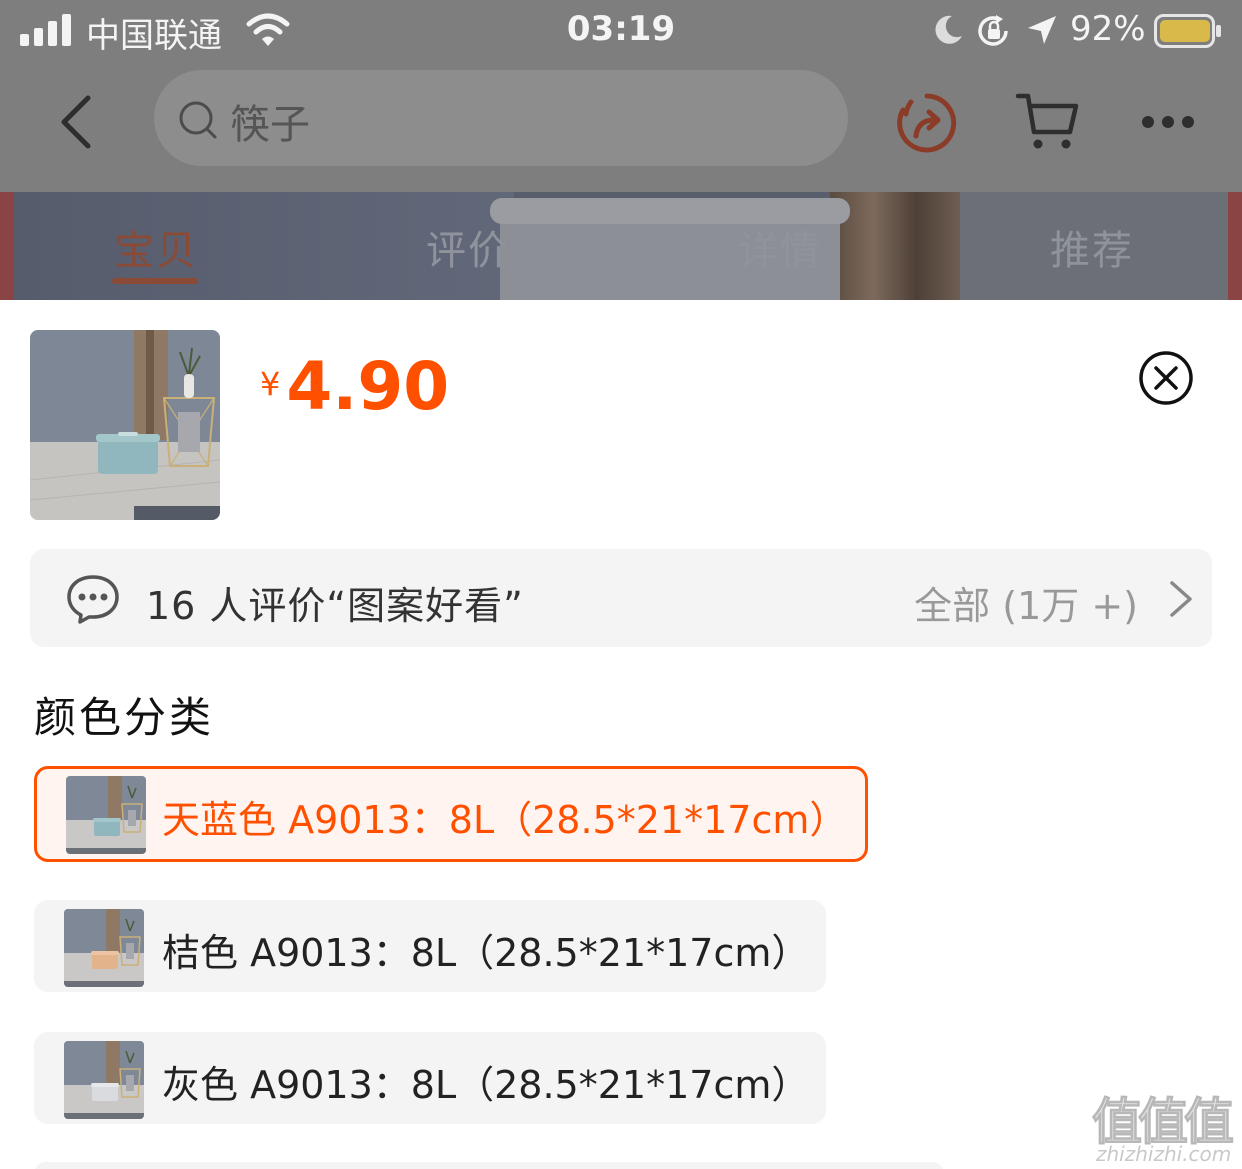  I want to click on tab-recommend: 推荐, so click(1092, 247).